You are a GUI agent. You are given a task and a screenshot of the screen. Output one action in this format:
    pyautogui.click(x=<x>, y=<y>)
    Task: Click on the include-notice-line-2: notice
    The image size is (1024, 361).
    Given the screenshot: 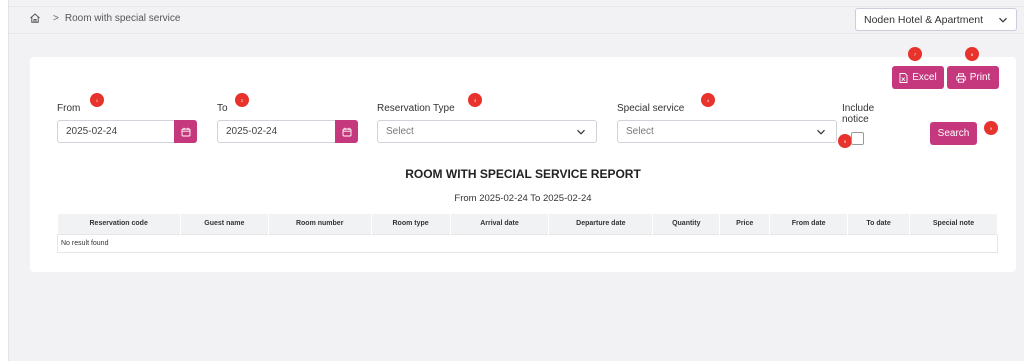 What is the action you would take?
    pyautogui.click(x=855, y=119)
    